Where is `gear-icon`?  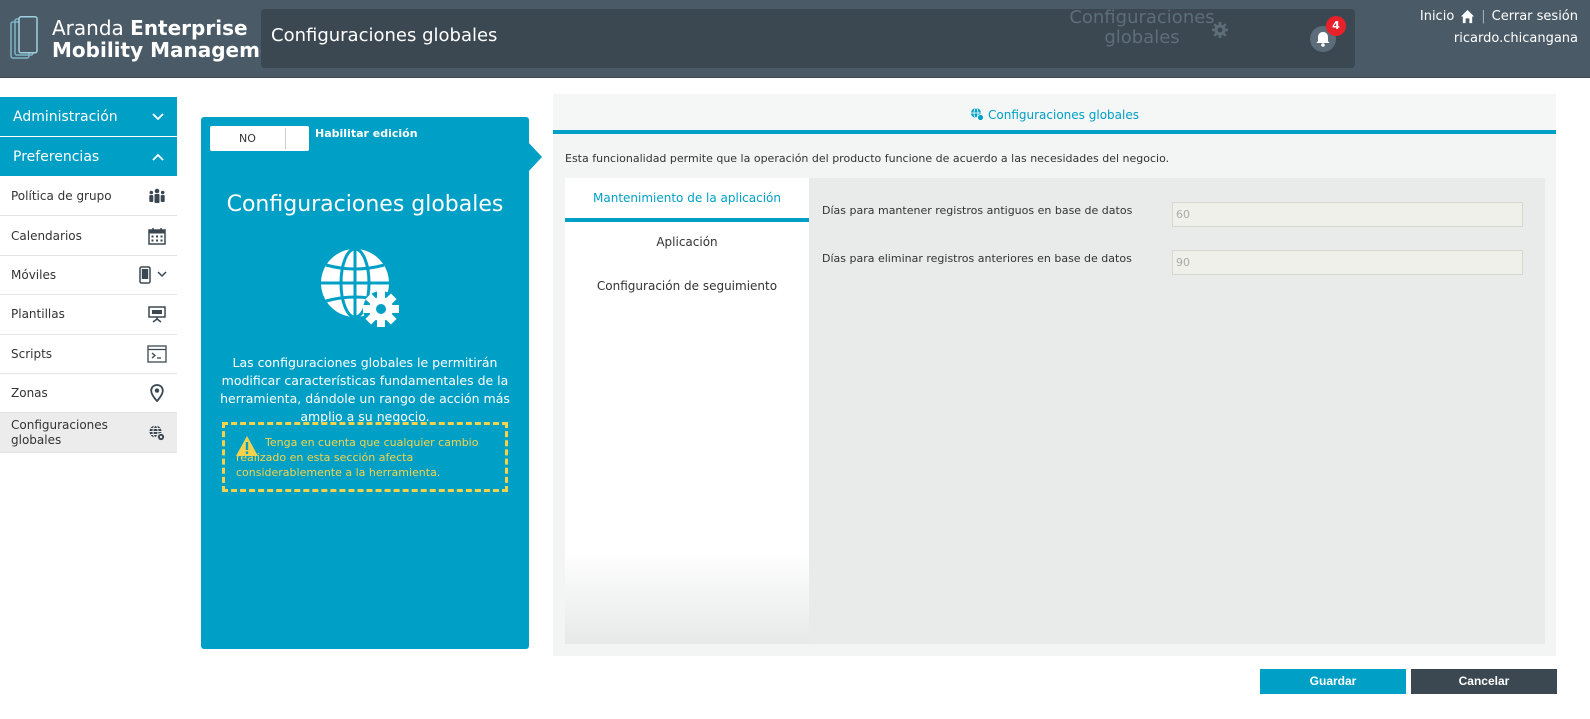 gear-icon is located at coordinates (1220, 30).